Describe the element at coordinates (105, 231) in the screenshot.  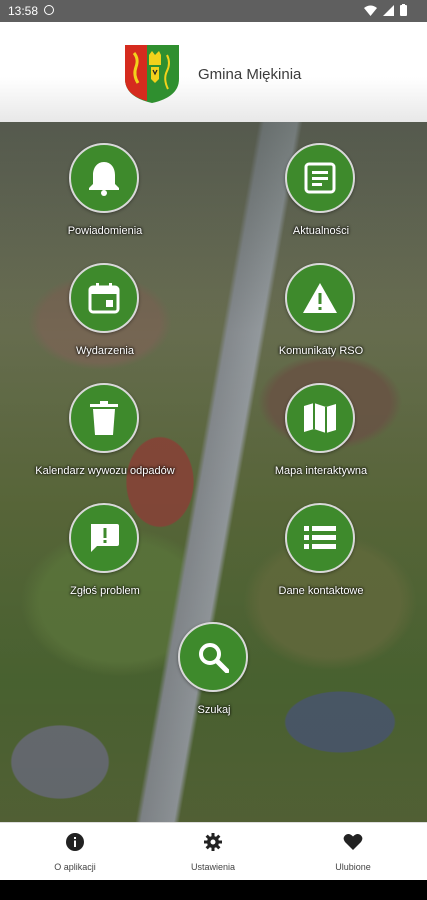
I see `tile-label: Powiadomienia` at that location.